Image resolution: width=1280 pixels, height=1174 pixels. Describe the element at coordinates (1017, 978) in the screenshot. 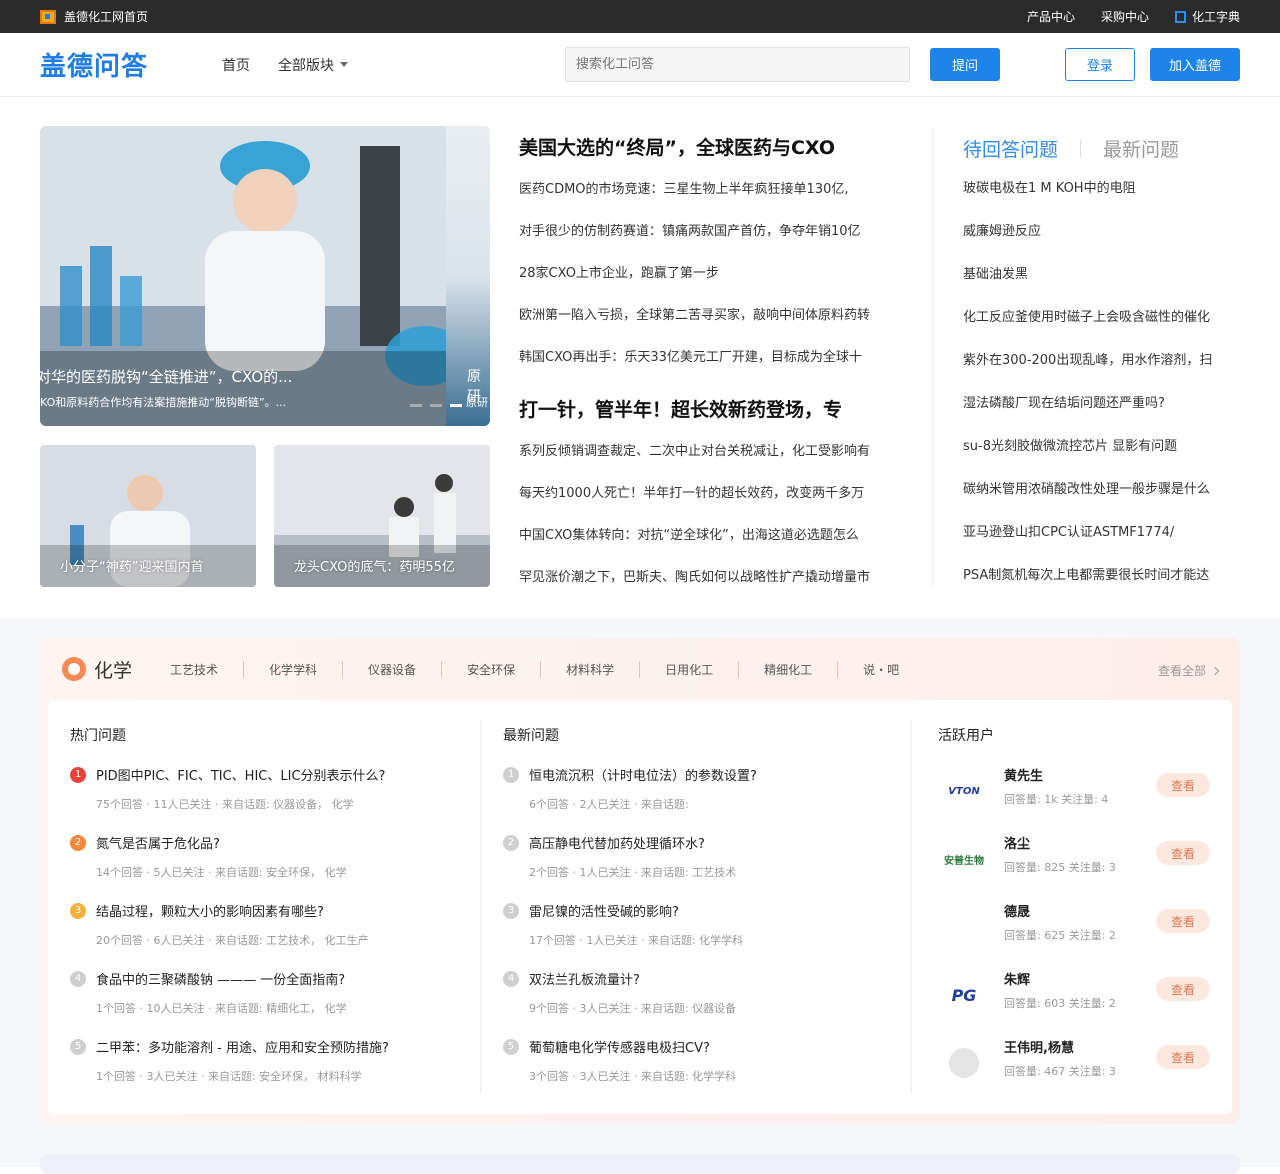

I see `user-name: 朱辉` at that location.